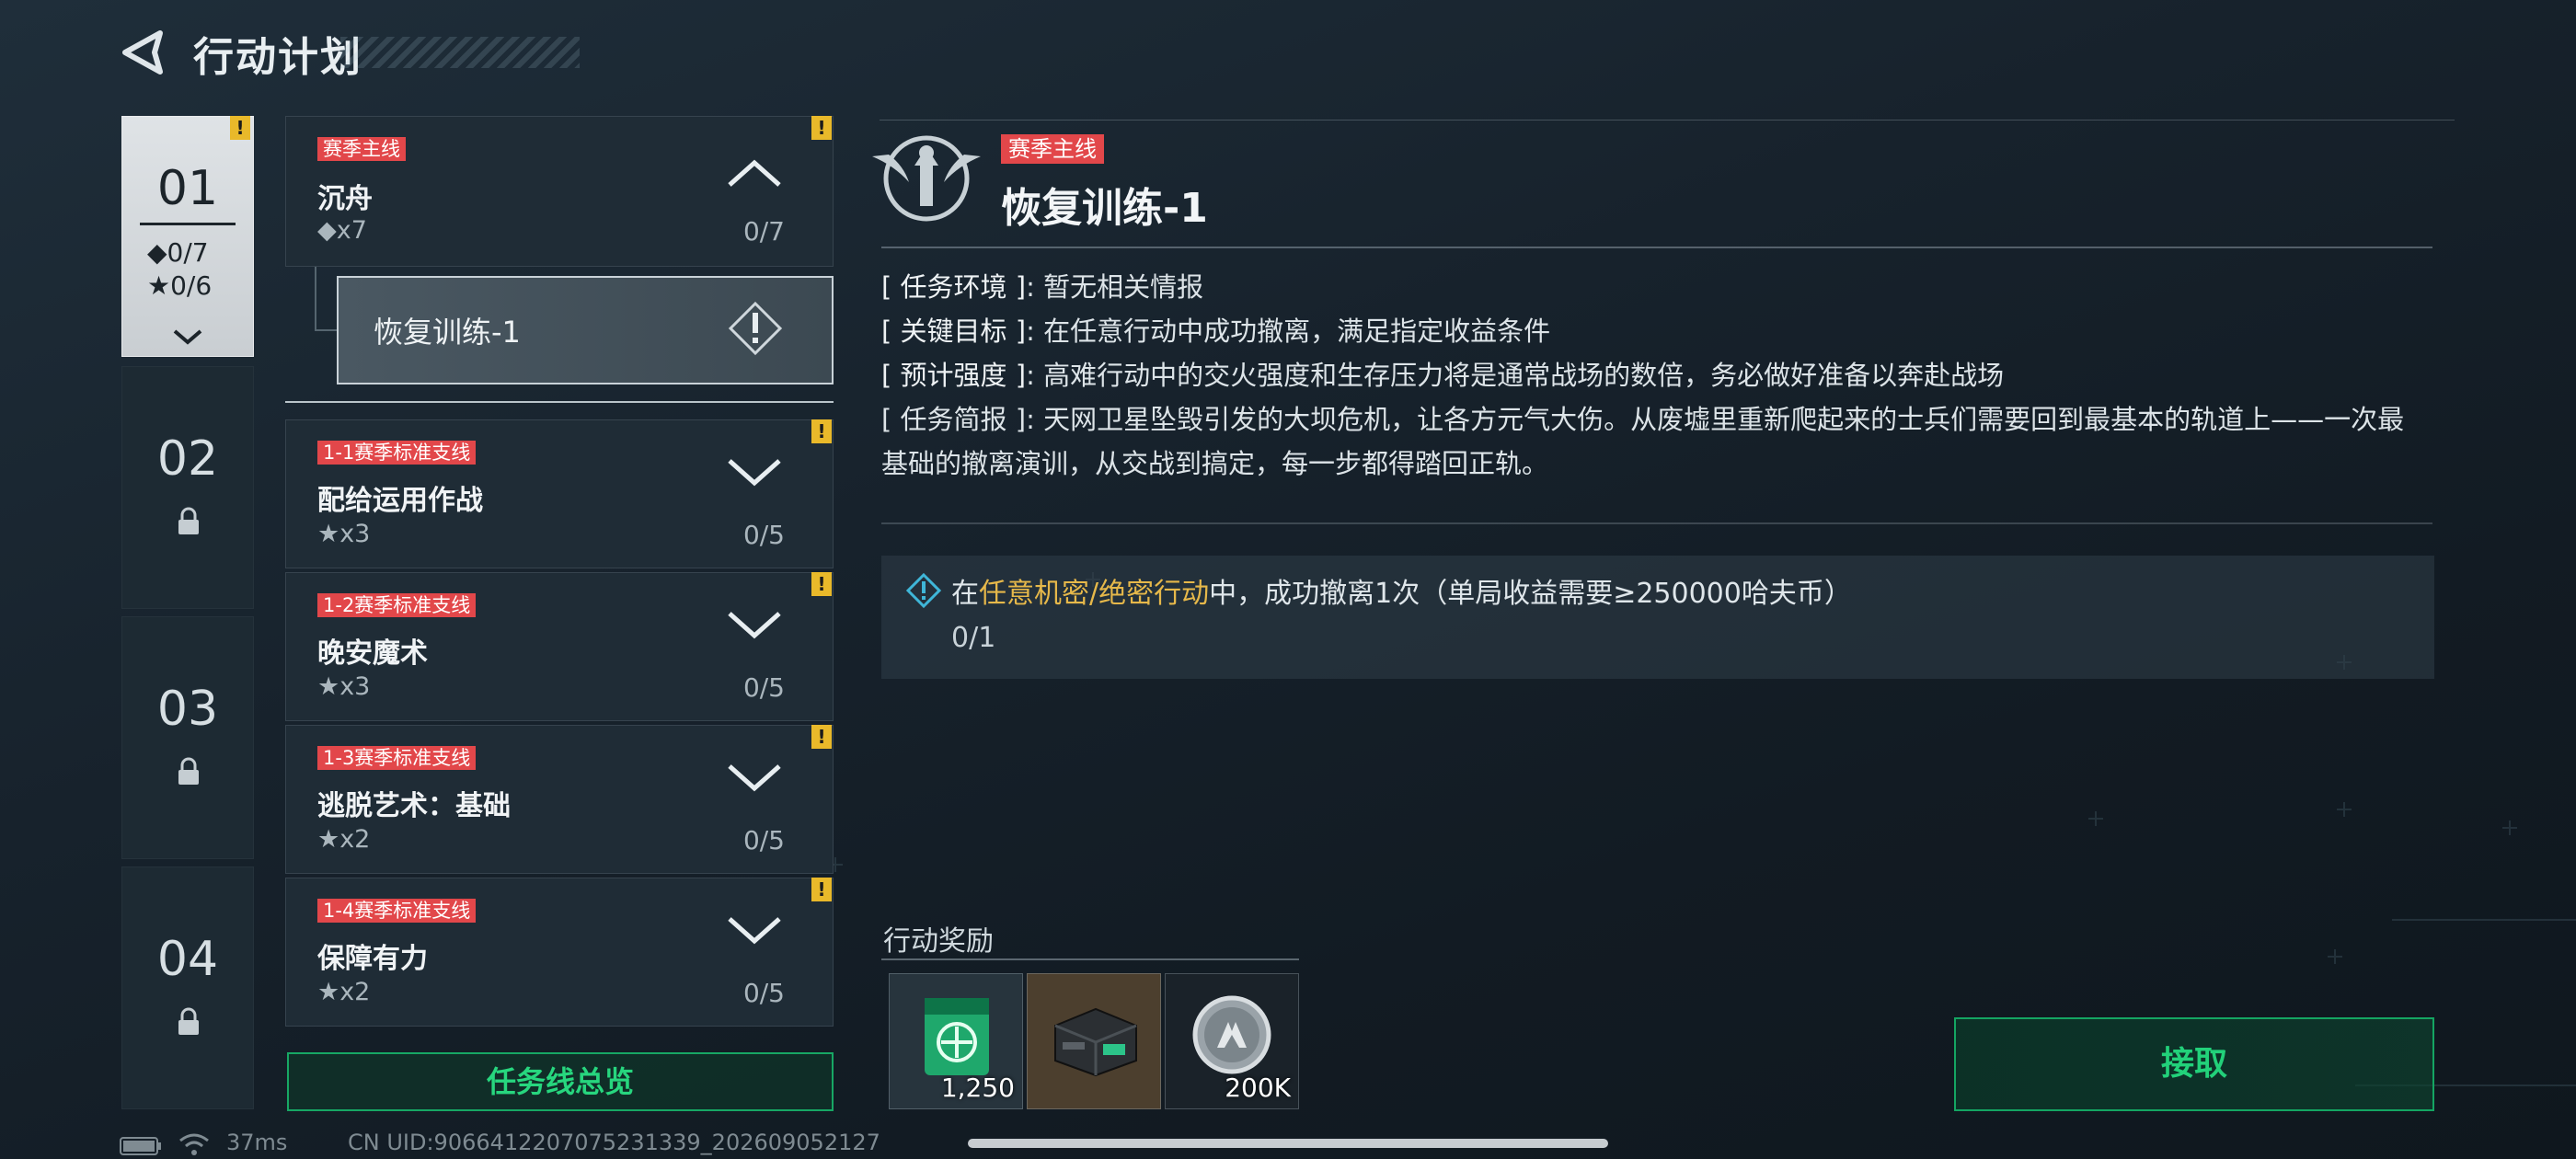 This screenshot has width=2576, height=1159. What do you see at coordinates (342, 230) in the screenshot?
I see `quest-count: ◆x7` at bounding box center [342, 230].